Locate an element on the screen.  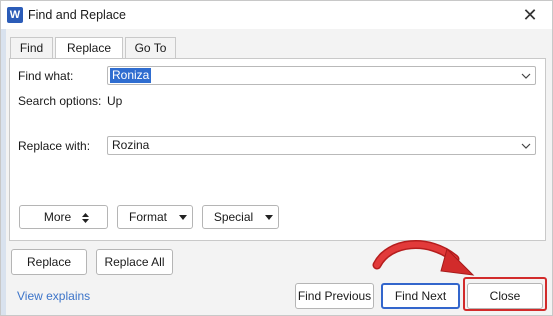
view-explains-link: View explains is located at coordinates (53, 296).